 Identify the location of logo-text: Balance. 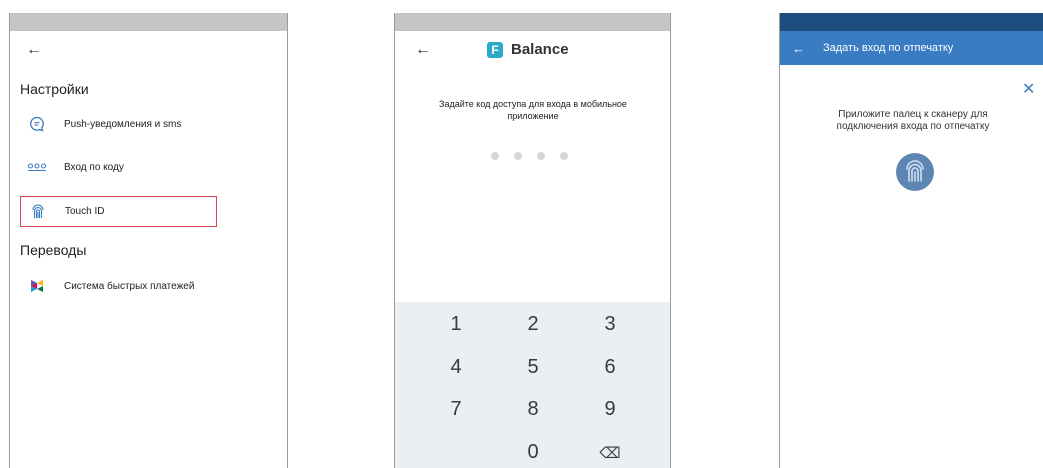
(540, 49).